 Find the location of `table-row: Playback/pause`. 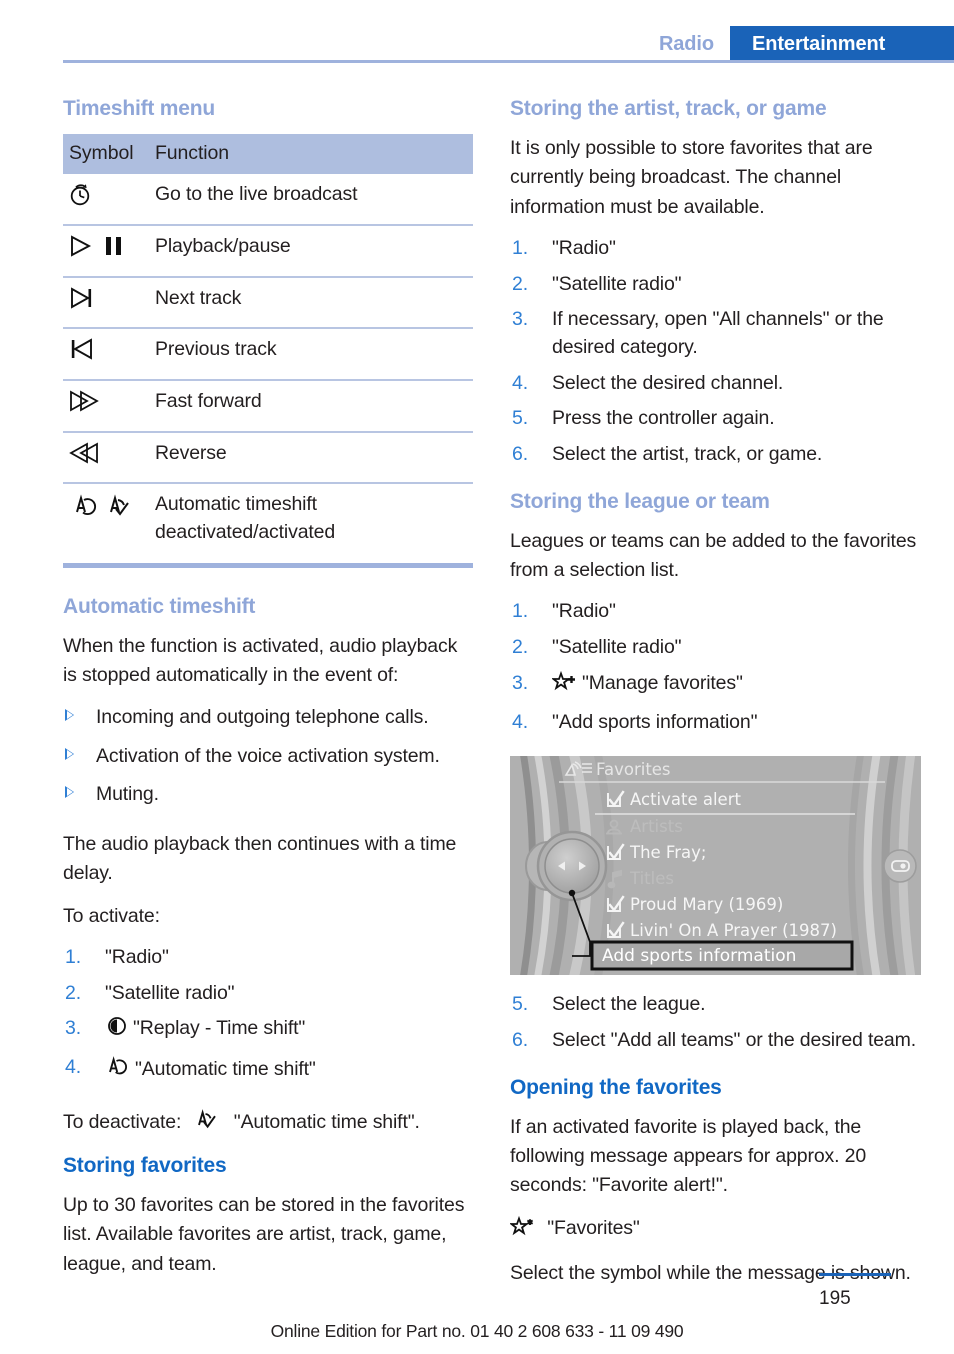

table-row: Playback/pause is located at coordinates (268, 251).